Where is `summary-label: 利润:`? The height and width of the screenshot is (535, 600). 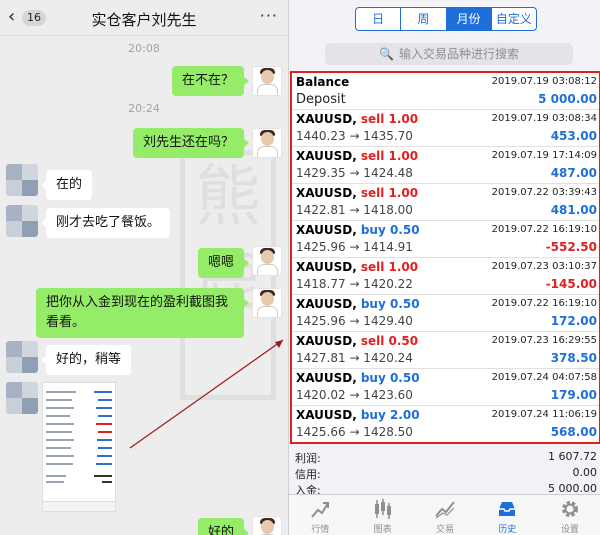 summary-label: 利润: is located at coordinates (308, 458).